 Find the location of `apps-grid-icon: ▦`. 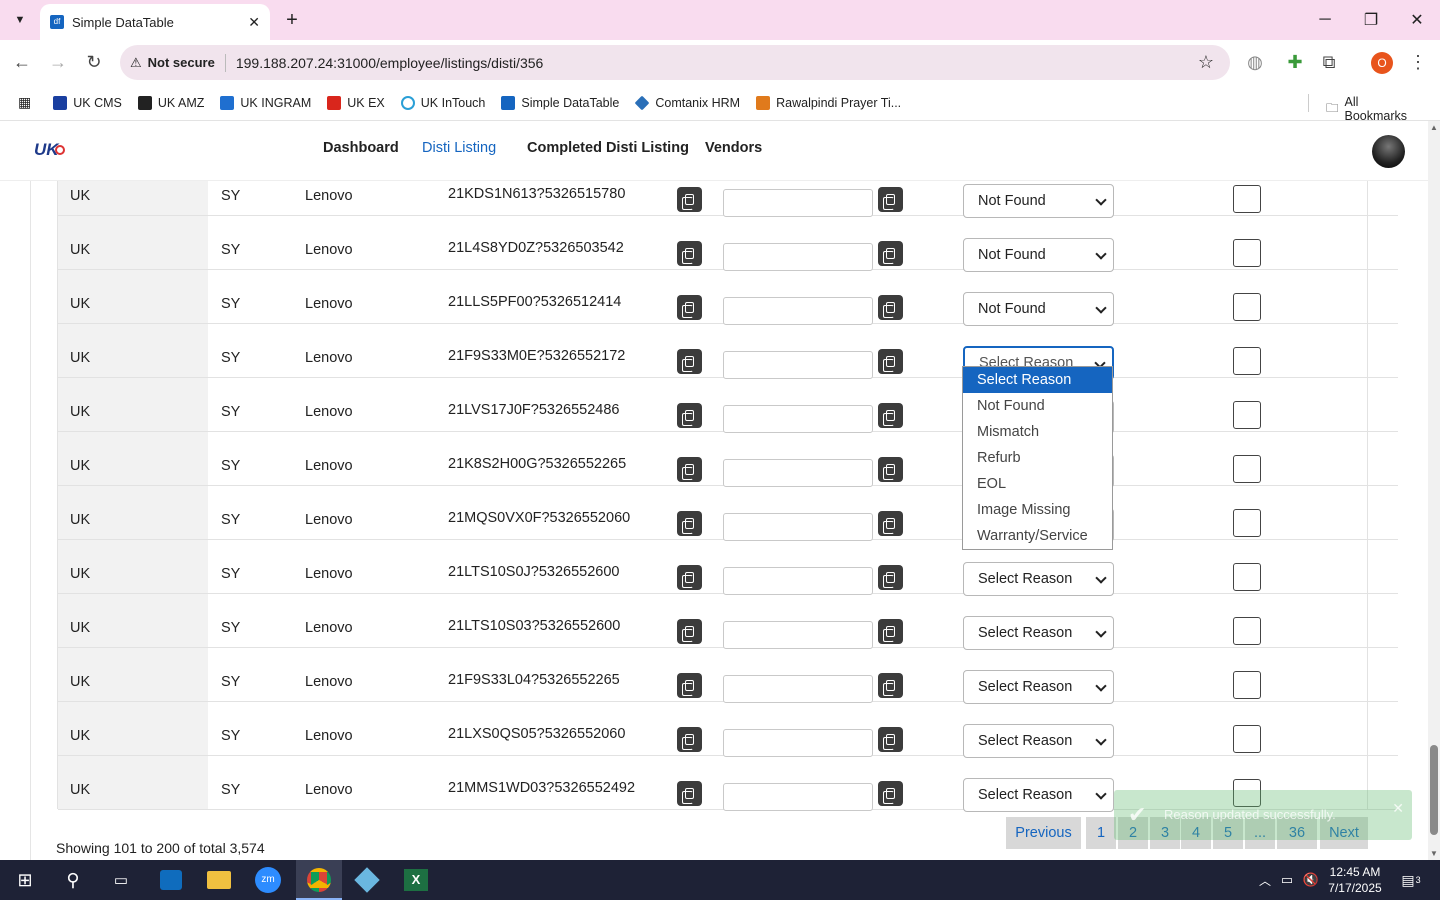

apps-grid-icon: ▦ is located at coordinates (24, 102).